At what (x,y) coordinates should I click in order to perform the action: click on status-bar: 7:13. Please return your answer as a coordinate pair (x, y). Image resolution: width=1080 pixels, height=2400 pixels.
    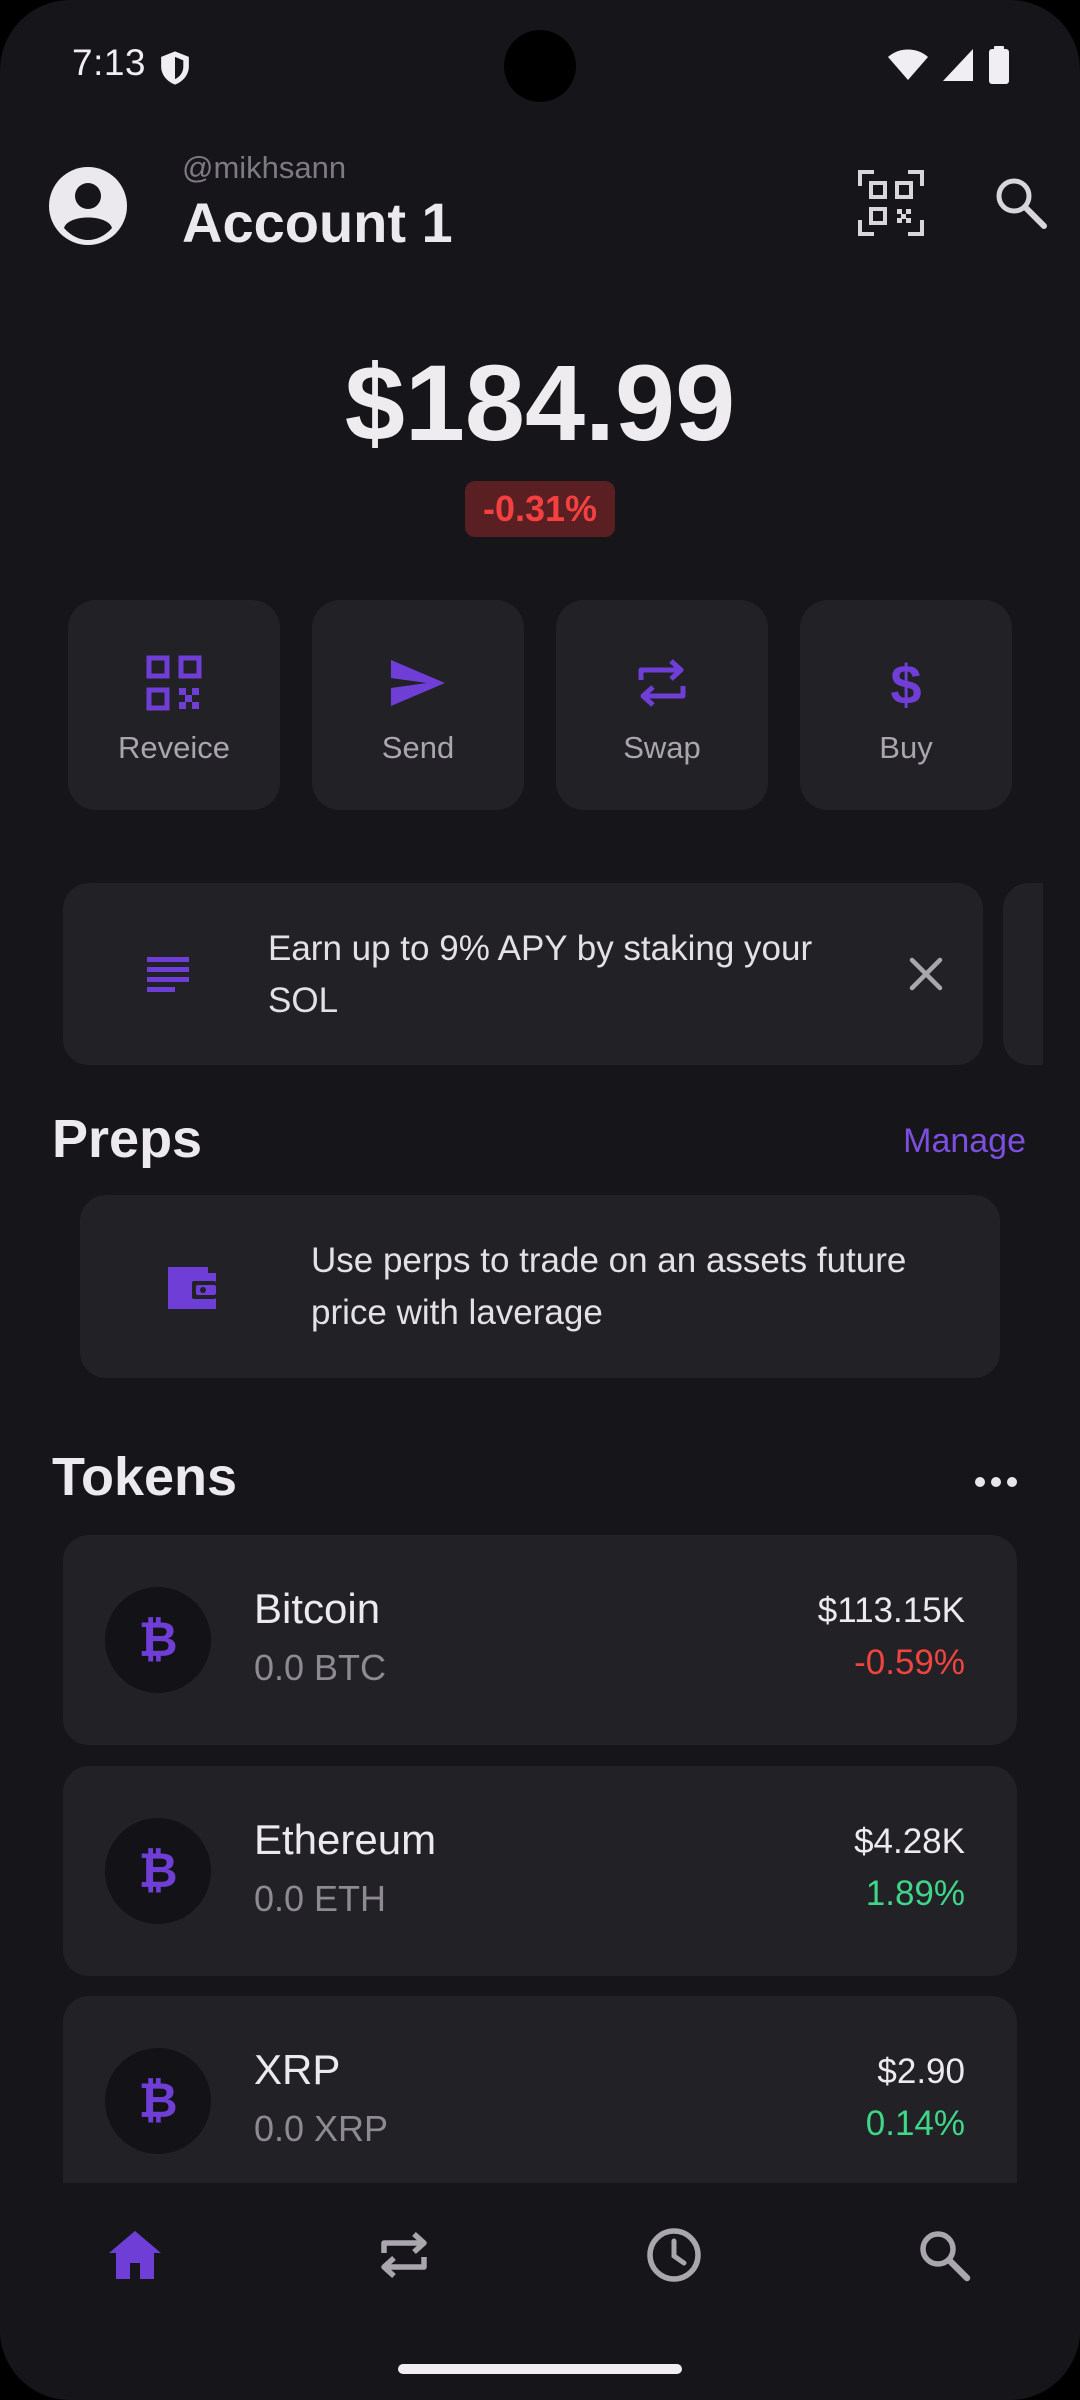
    Looking at the image, I should click on (540, 65).